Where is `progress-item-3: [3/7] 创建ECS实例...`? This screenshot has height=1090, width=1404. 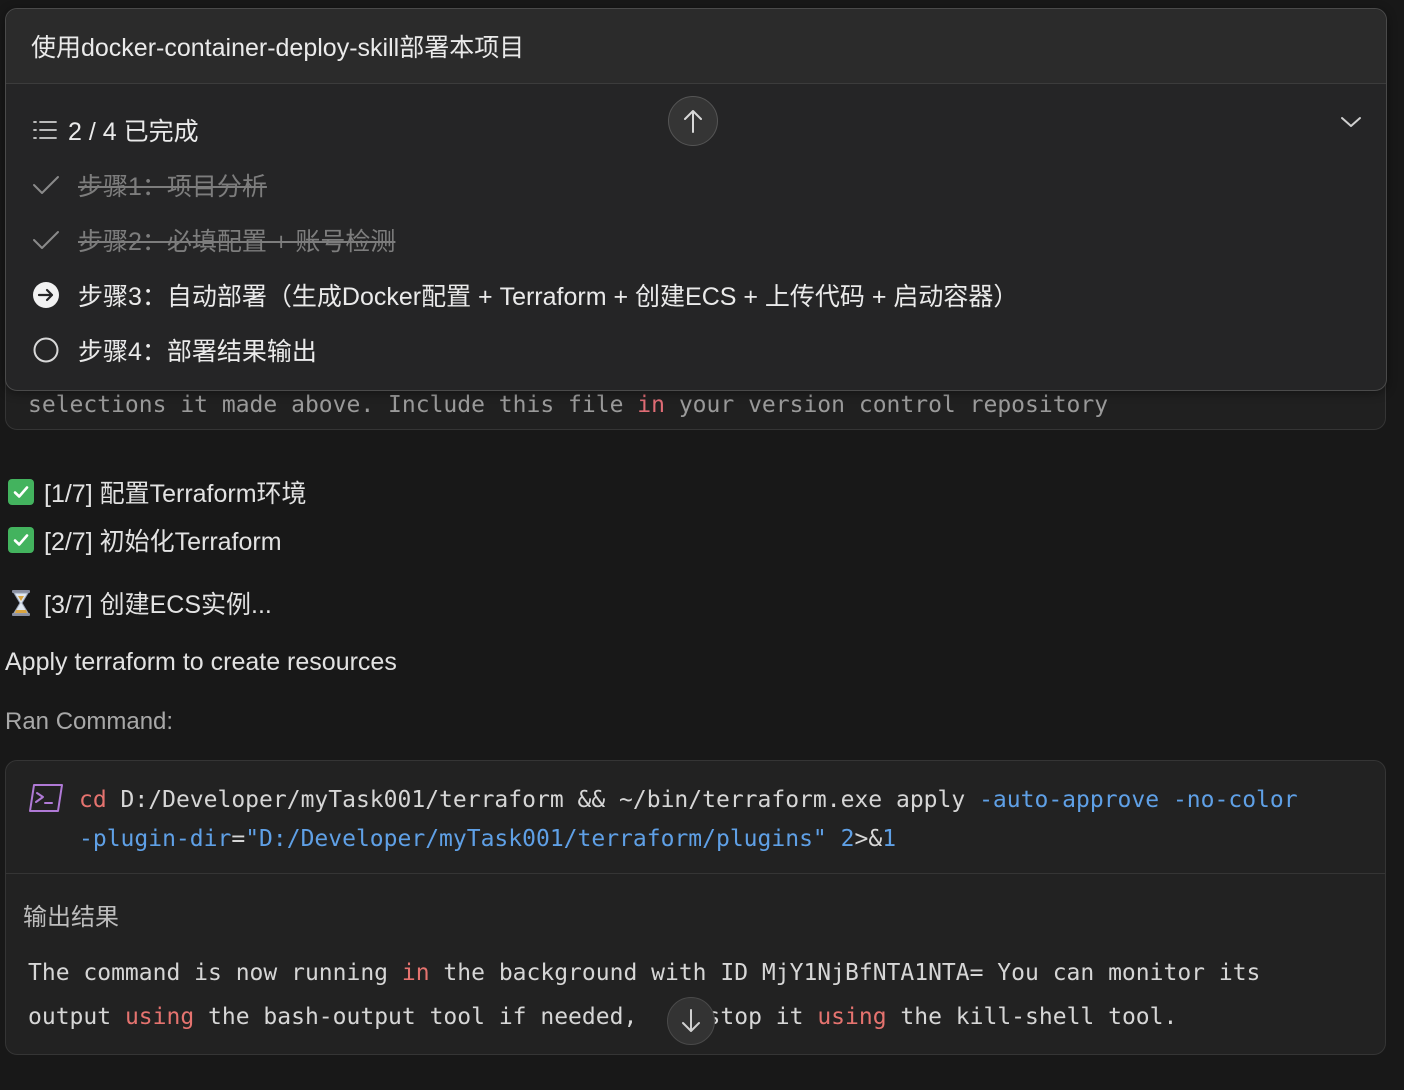 progress-item-3: [3/7] 创建ECS实例... is located at coordinates (140, 603).